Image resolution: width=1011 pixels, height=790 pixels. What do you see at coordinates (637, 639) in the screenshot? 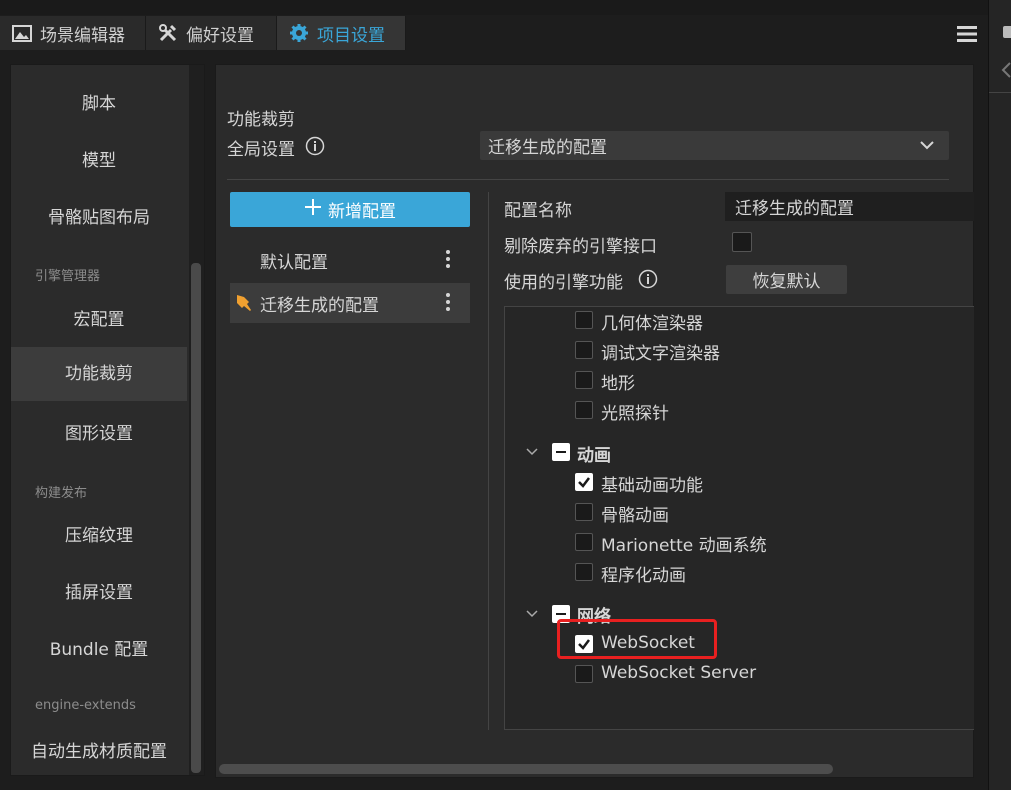
I see `highlight-annotation` at bounding box center [637, 639].